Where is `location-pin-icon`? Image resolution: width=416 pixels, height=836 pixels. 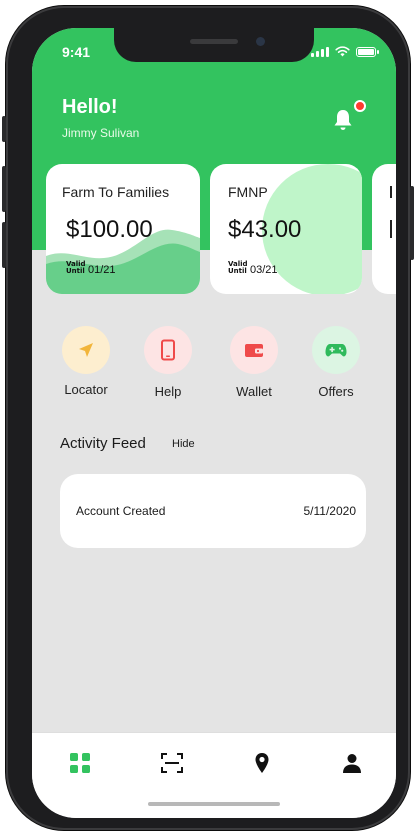 location-pin-icon is located at coordinates (262, 763).